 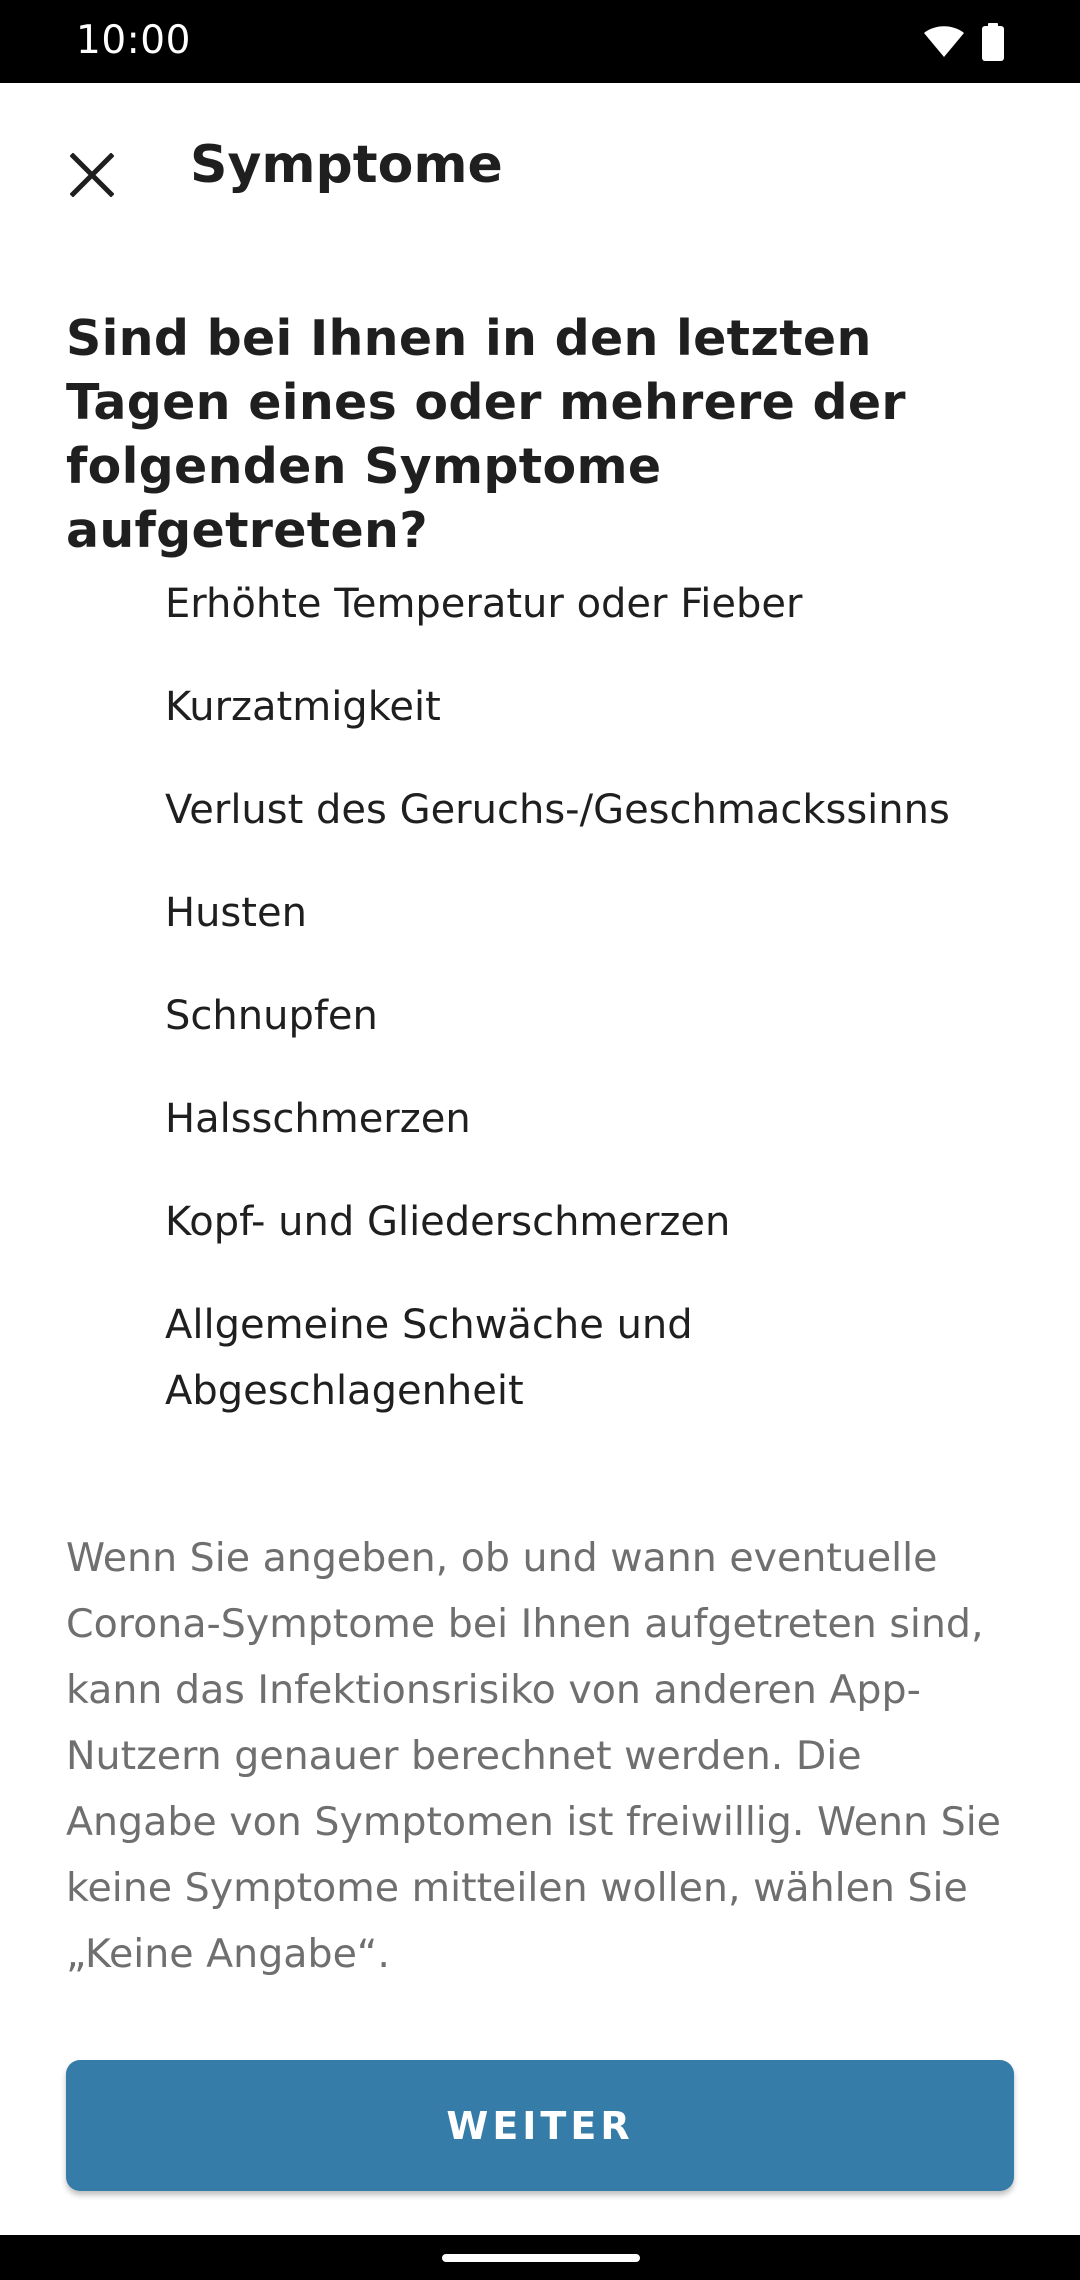 What do you see at coordinates (133, 40) in the screenshot?
I see `status-time: 10:00` at bounding box center [133, 40].